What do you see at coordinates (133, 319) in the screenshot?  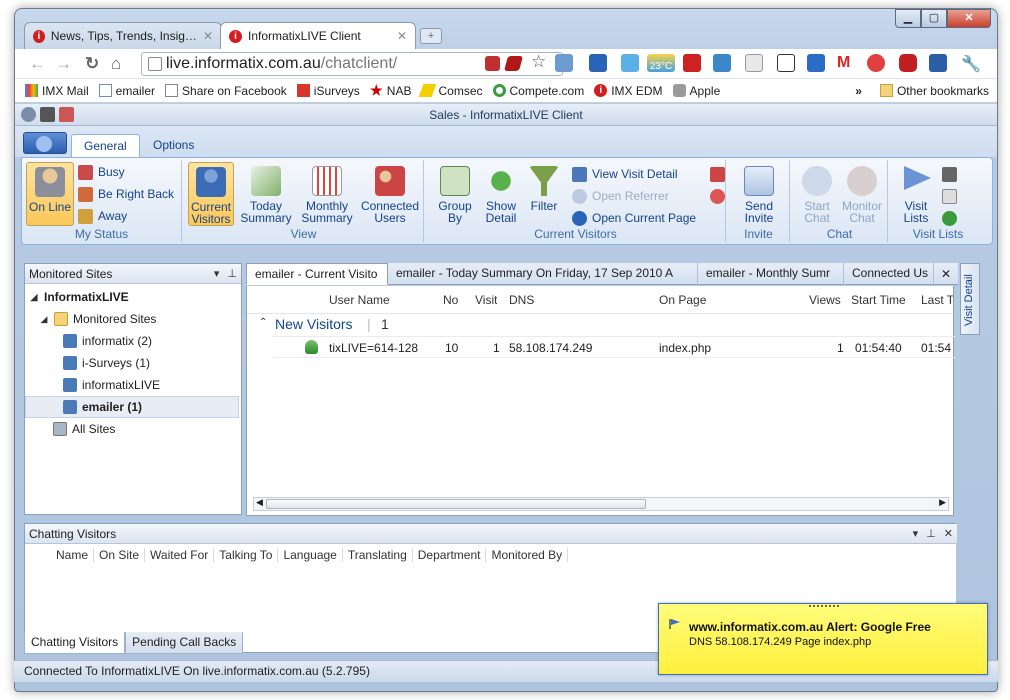 I see `tree-node-folder: ◢ Monitored Sites` at bounding box center [133, 319].